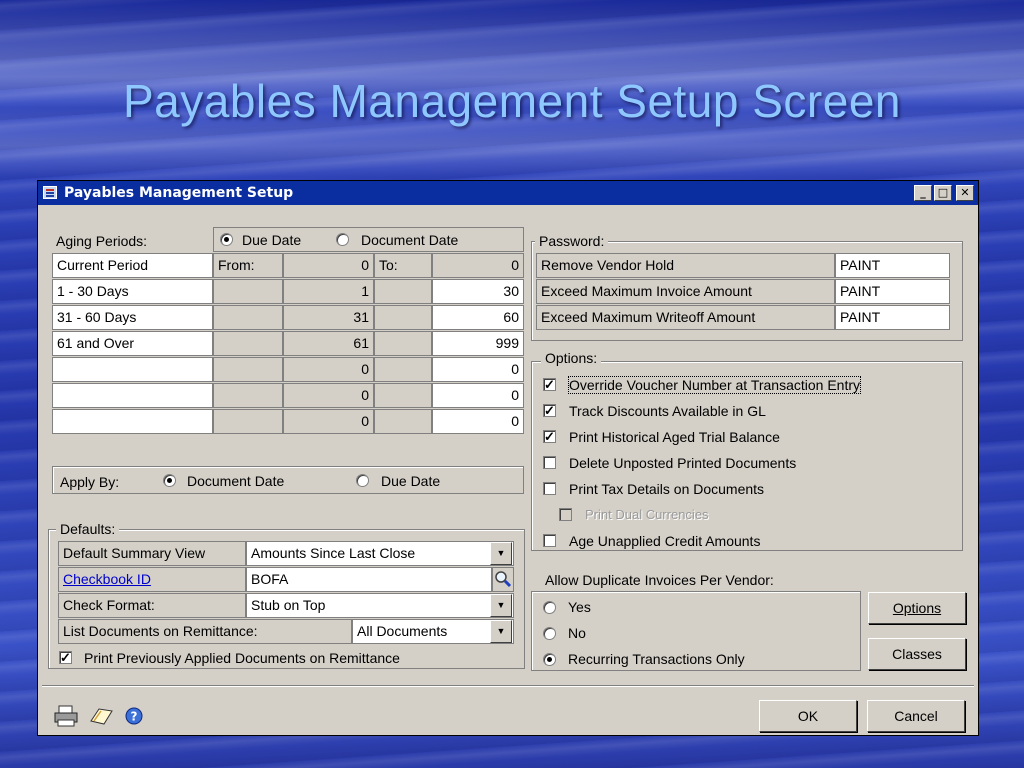  I want to click on option-label: Print Dual Currencies, so click(647, 514).